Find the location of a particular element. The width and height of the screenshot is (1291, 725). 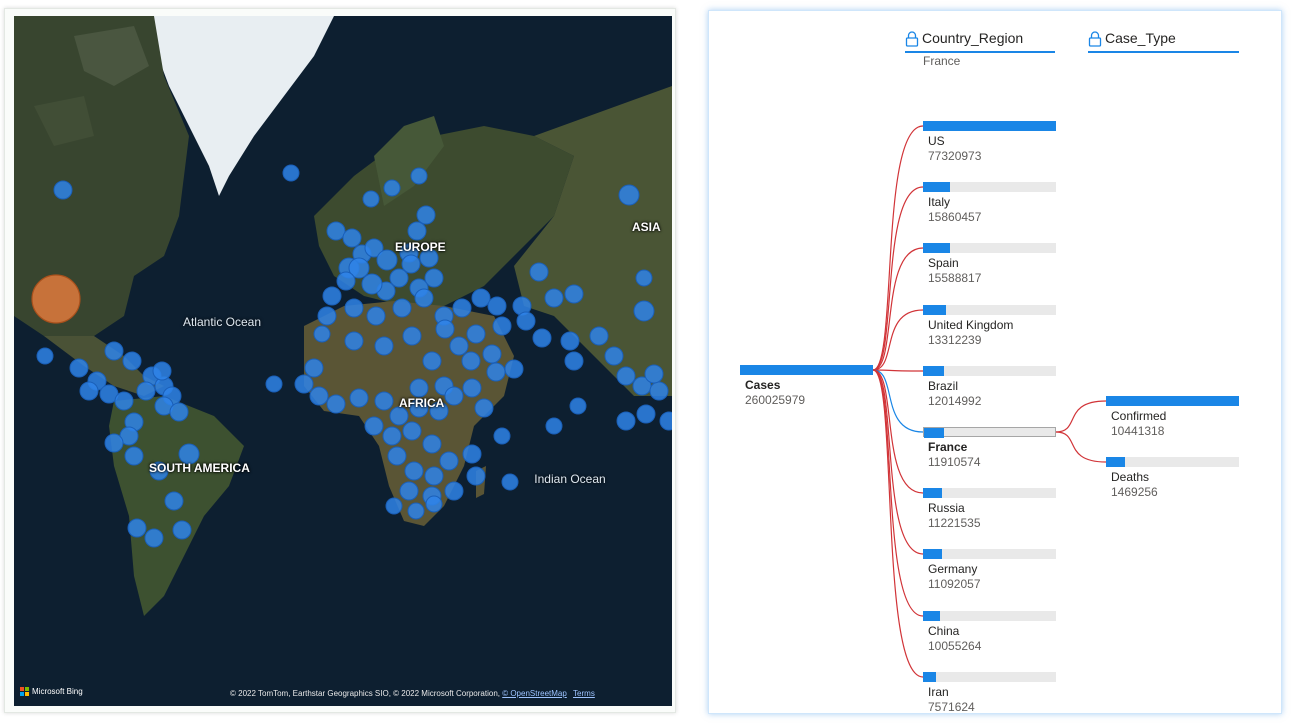

map-bubble-highlight is located at coordinates (56, 299).